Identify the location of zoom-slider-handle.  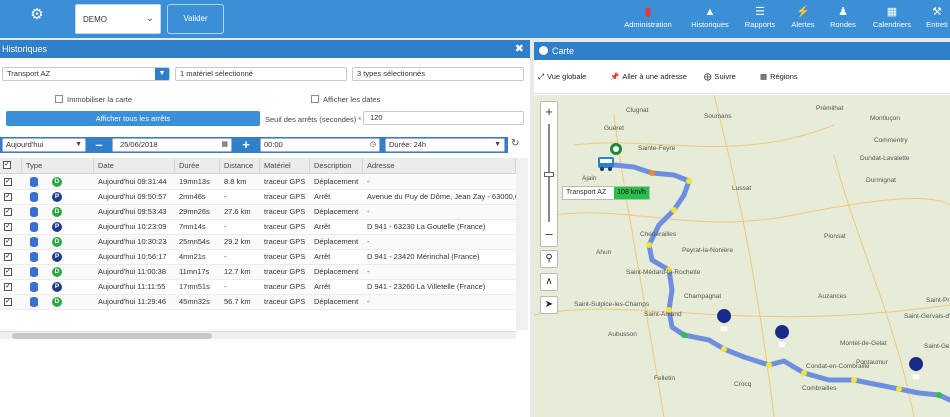
(549, 174).